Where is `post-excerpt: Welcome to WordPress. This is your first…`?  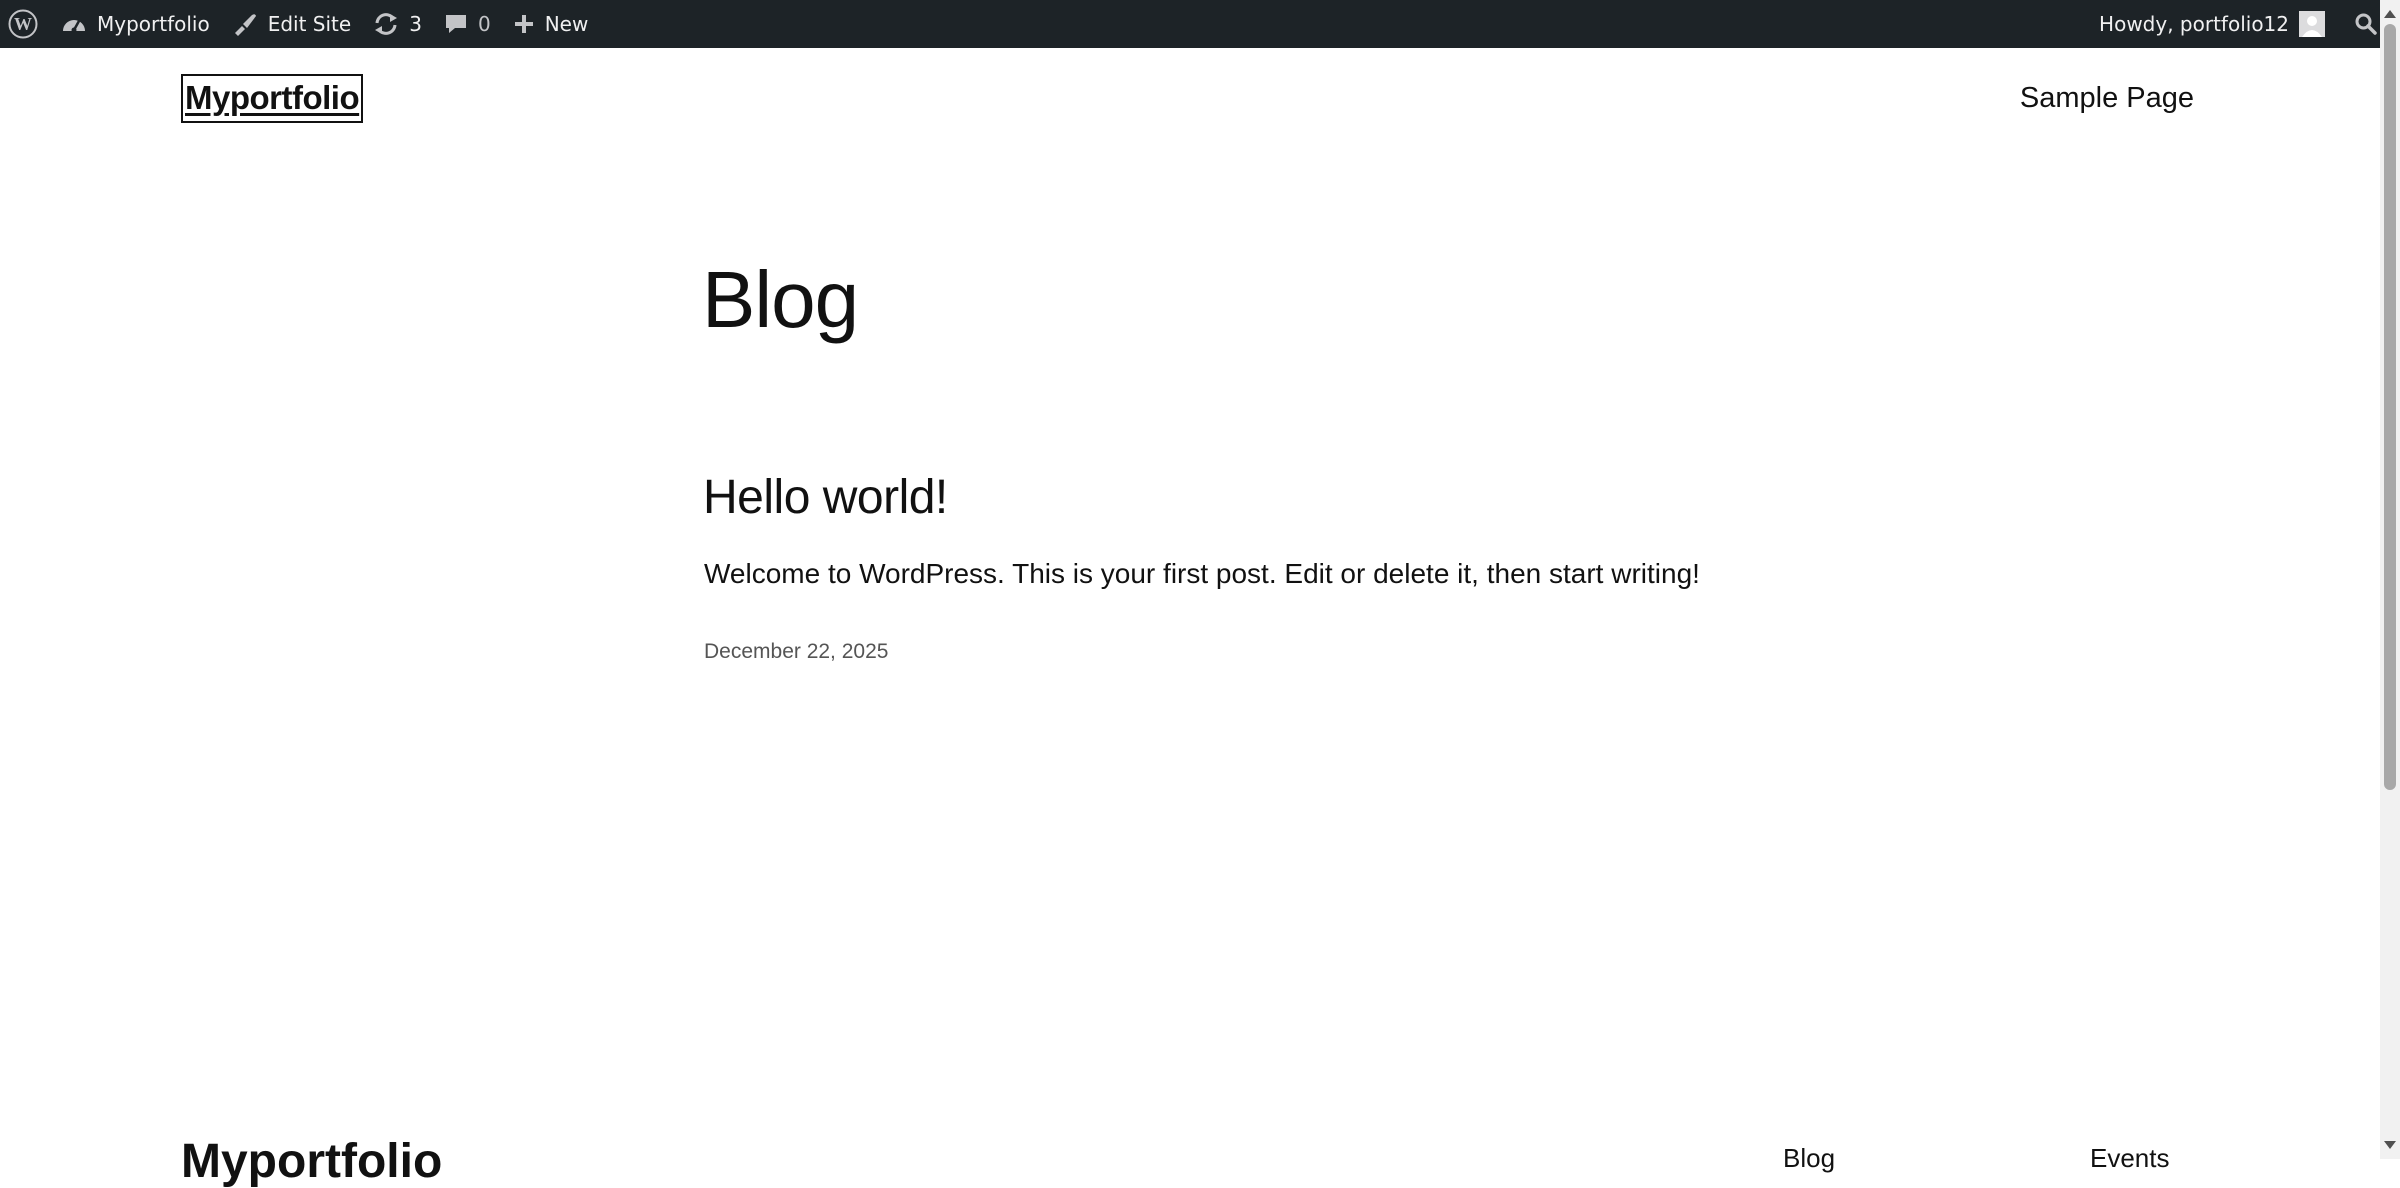
post-excerpt: Welcome to WordPress. This is your first… is located at coordinates (1202, 573).